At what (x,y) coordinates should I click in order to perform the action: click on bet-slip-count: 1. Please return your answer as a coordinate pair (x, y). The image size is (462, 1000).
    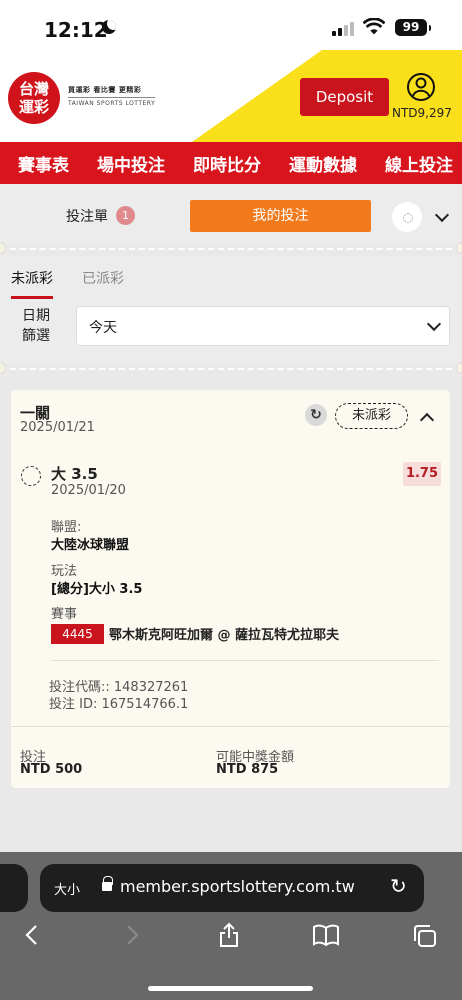
    Looking at the image, I should click on (125, 215).